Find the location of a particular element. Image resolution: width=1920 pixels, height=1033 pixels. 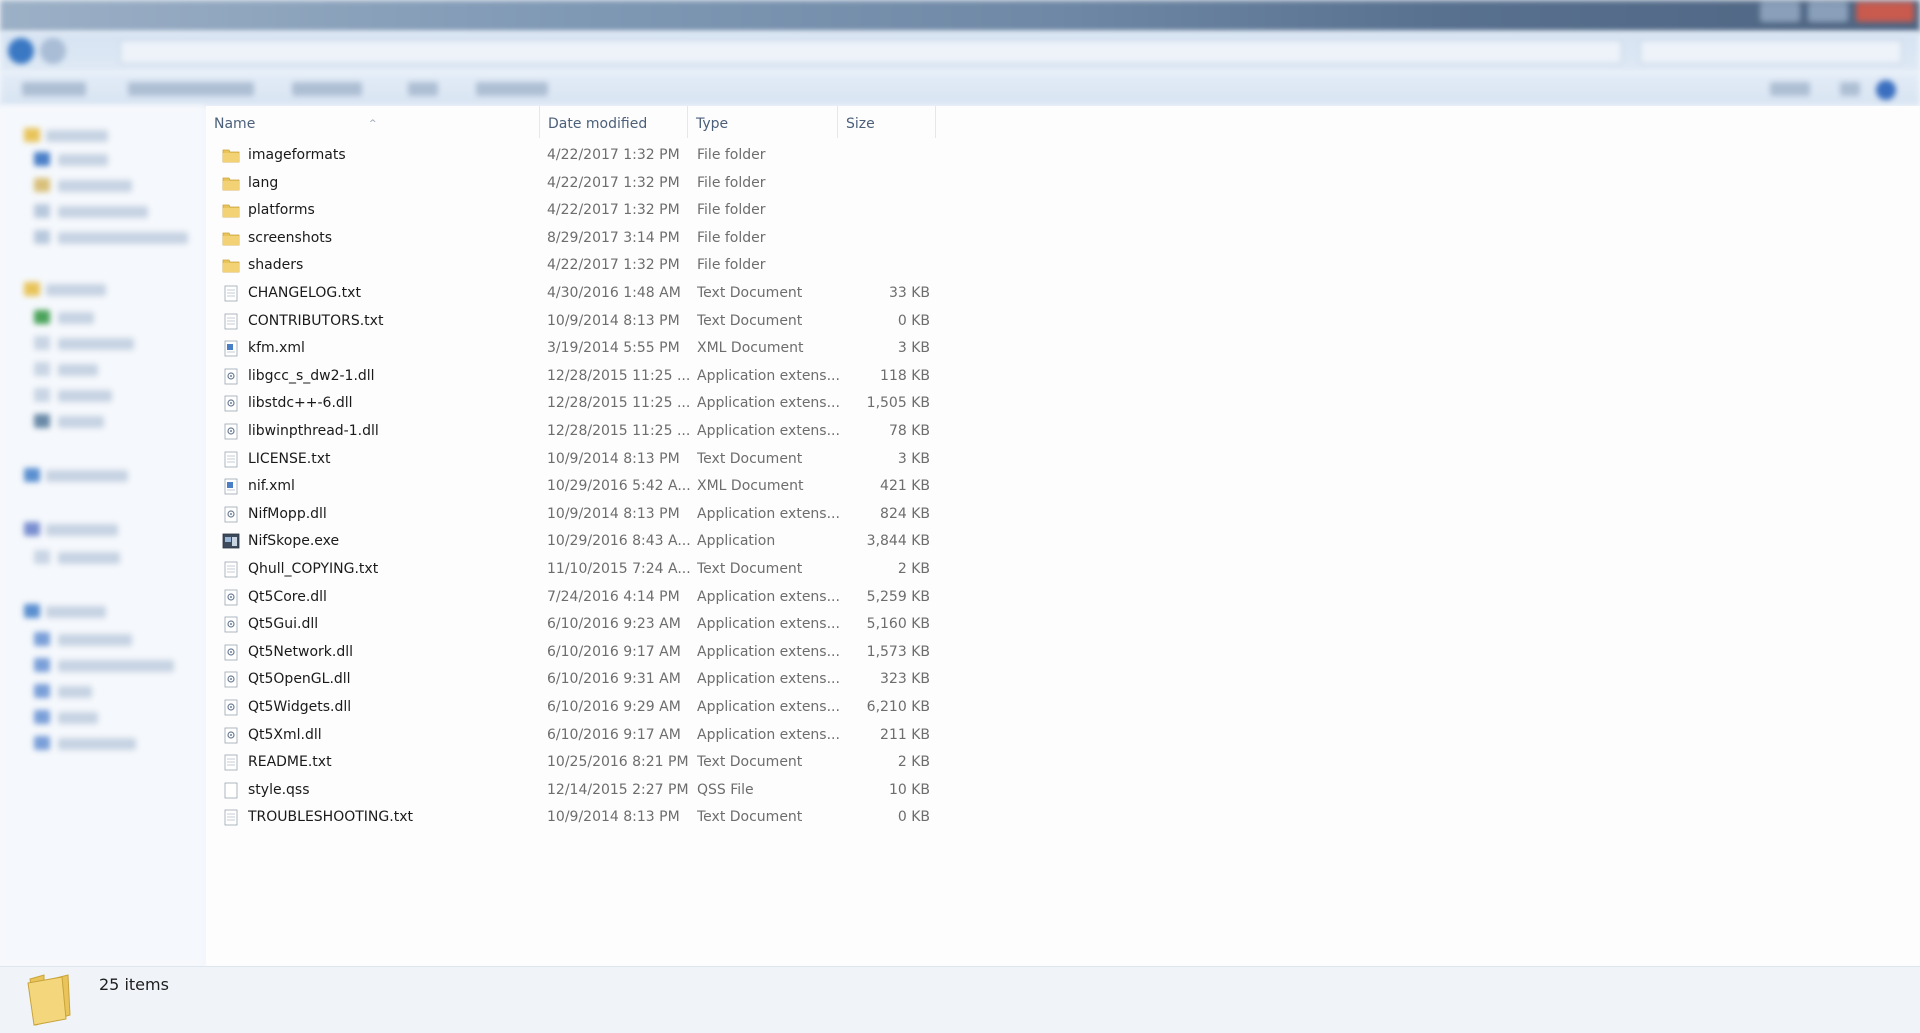

column-header-date: Date modified is located at coordinates (614, 122).